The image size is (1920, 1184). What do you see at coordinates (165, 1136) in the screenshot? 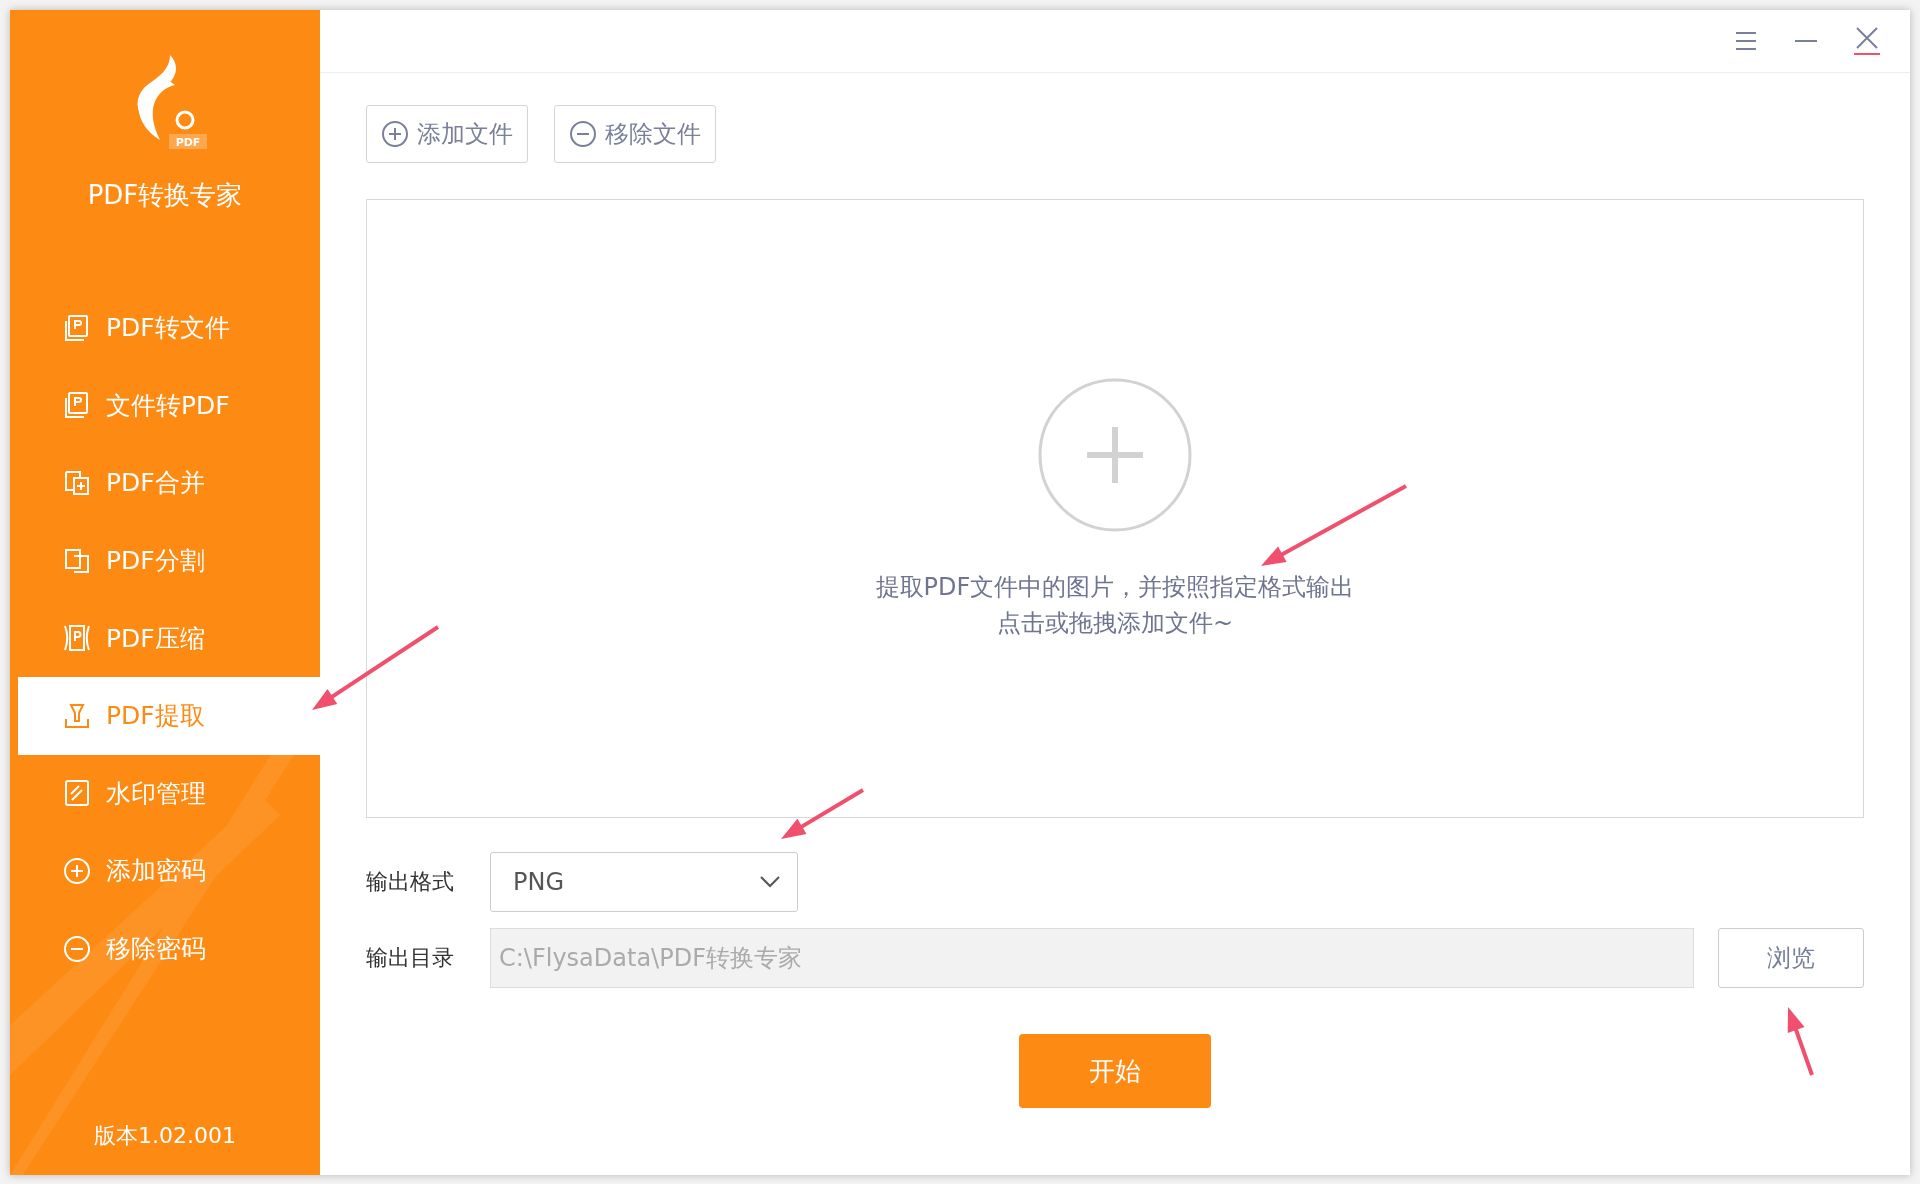
I see `version-label: 版本1.02.001` at bounding box center [165, 1136].